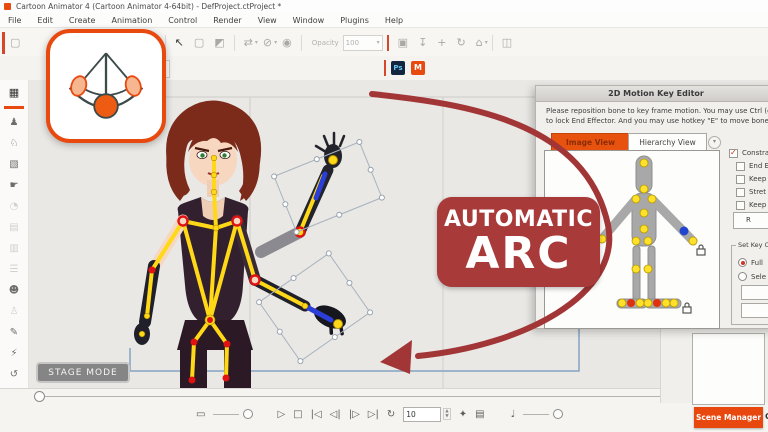 This screenshot has height=432, width=768. Describe the element at coordinates (356, 396) in the screenshot. I see `timeline-scrubber` at that location.